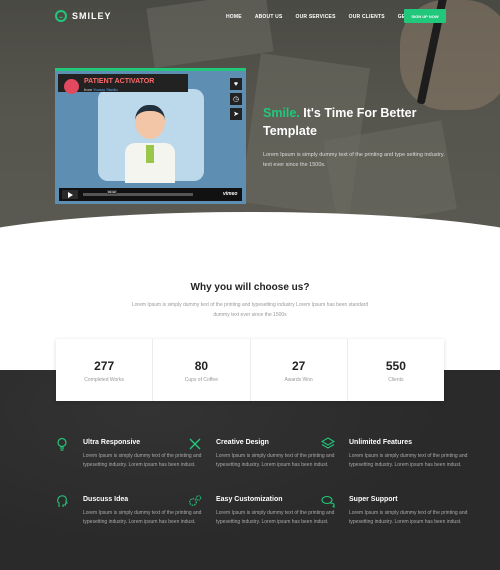 Image resolution: width=500 pixels, height=570 pixels. I want to click on hero-title: Smile. It's Time For Better Template, so click(363, 122).